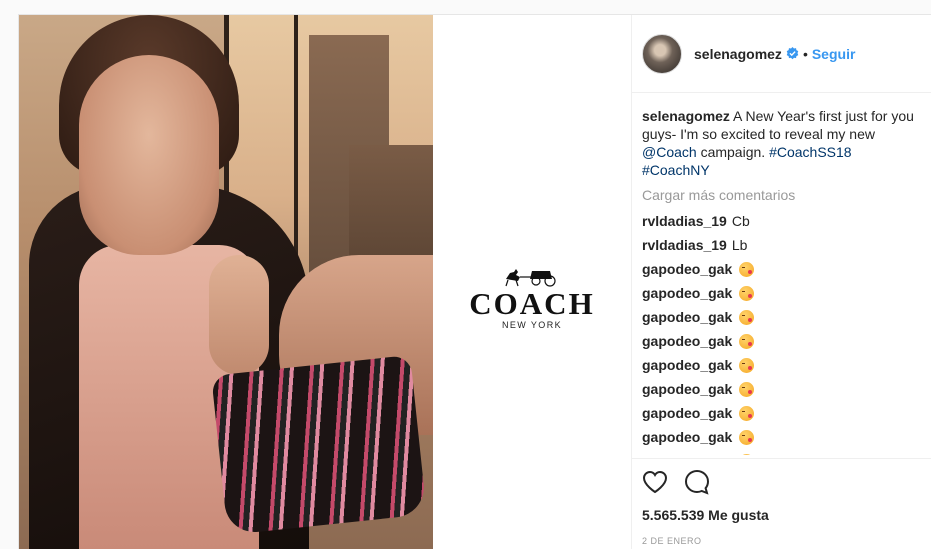  Describe the element at coordinates (792, 53) in the screenshot. I see `verified-badge-icon` at that location.